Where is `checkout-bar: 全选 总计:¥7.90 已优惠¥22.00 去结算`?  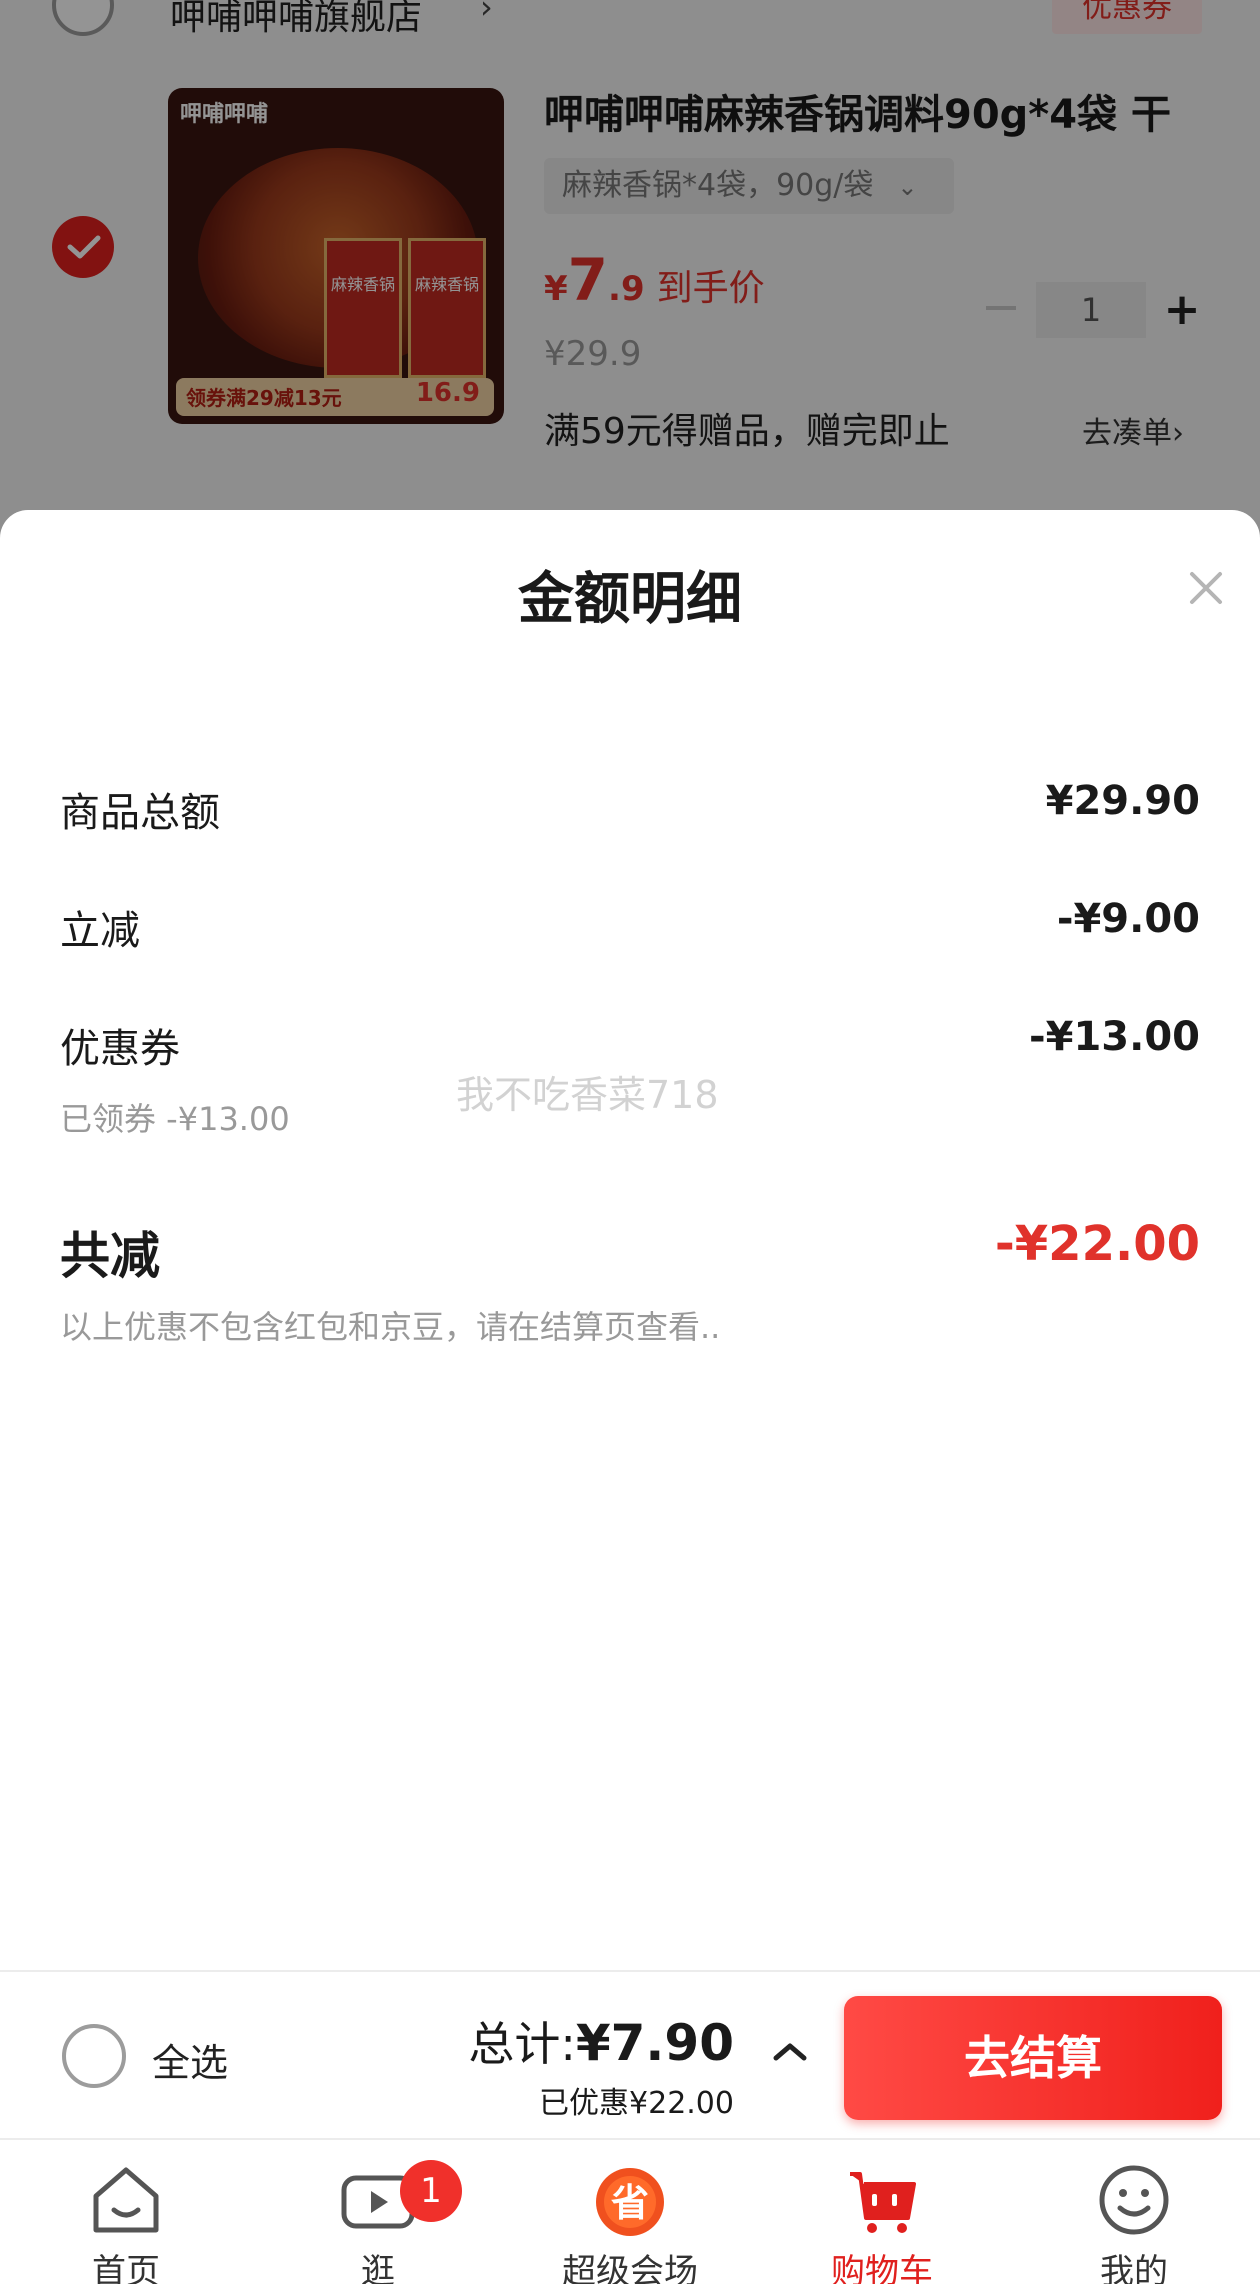
checkout-bar: 全选 总计:¥7.90 已优惠¥22.00 去结算 is located at coordinates (630, 2054).